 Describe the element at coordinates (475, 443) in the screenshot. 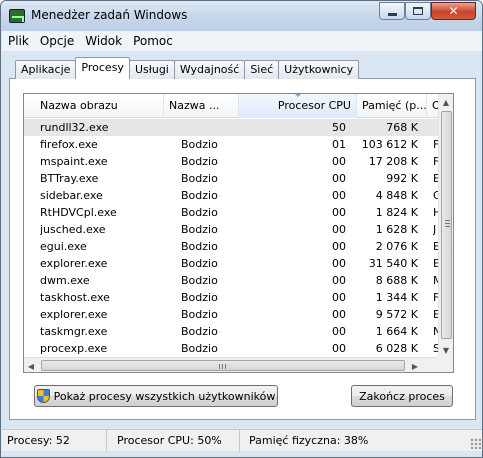

I see `resize-grip-icon` at that location.